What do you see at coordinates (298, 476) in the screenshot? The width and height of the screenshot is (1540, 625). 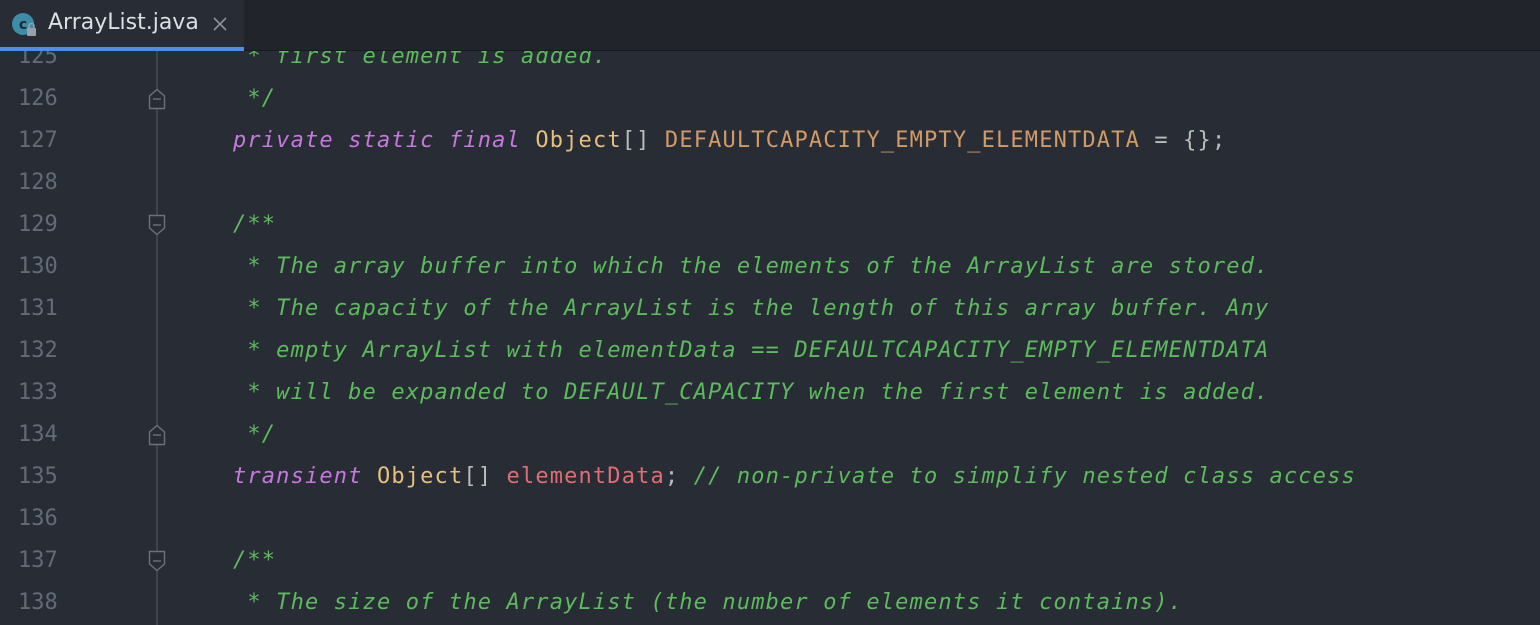 I see `code-token: transient` at bounding box center [298, 476].